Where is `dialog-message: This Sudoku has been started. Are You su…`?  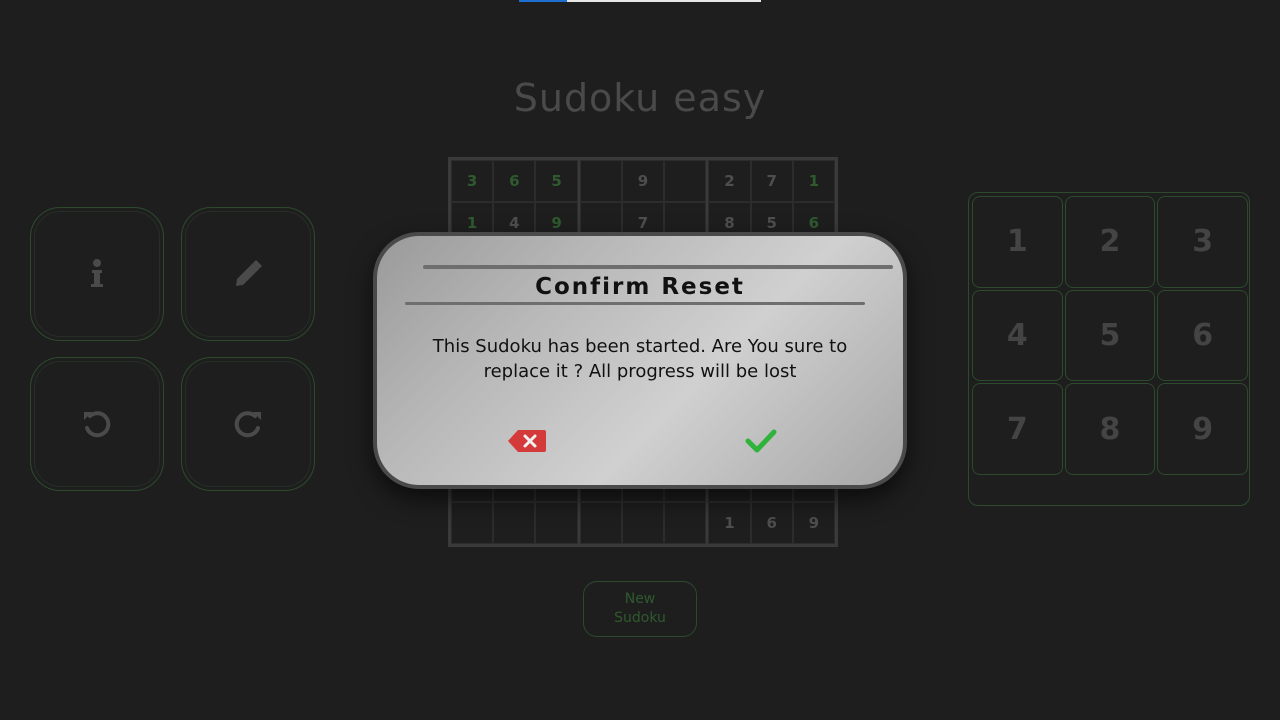
dialog-message: This Sudoku has been started. Are You su… is located at coordinates (640, 359).